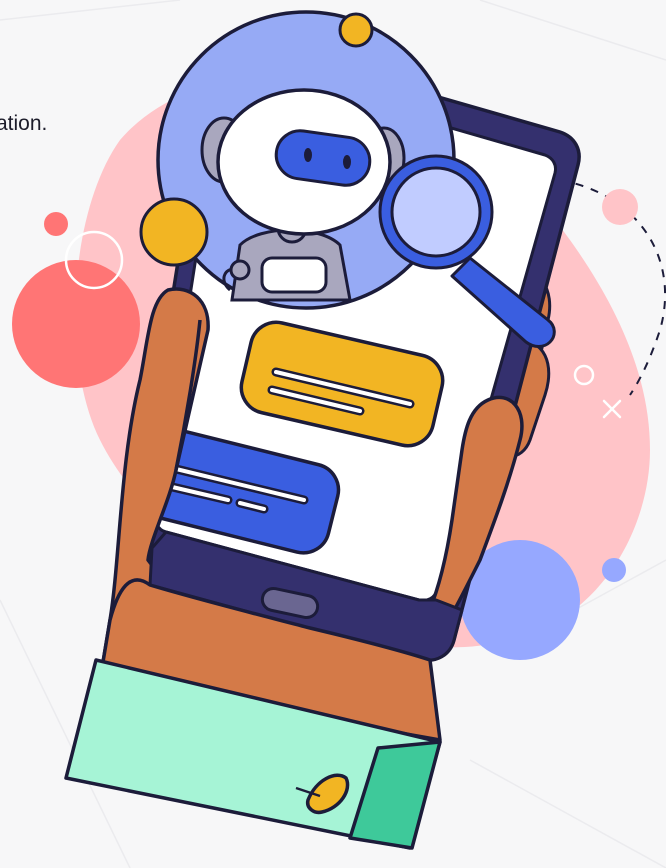 The height and width of the screenshot is (868, 666). Describe the element at coordinates (294, 275) in the screenshot. I see `robot-chest-panel` at that location.